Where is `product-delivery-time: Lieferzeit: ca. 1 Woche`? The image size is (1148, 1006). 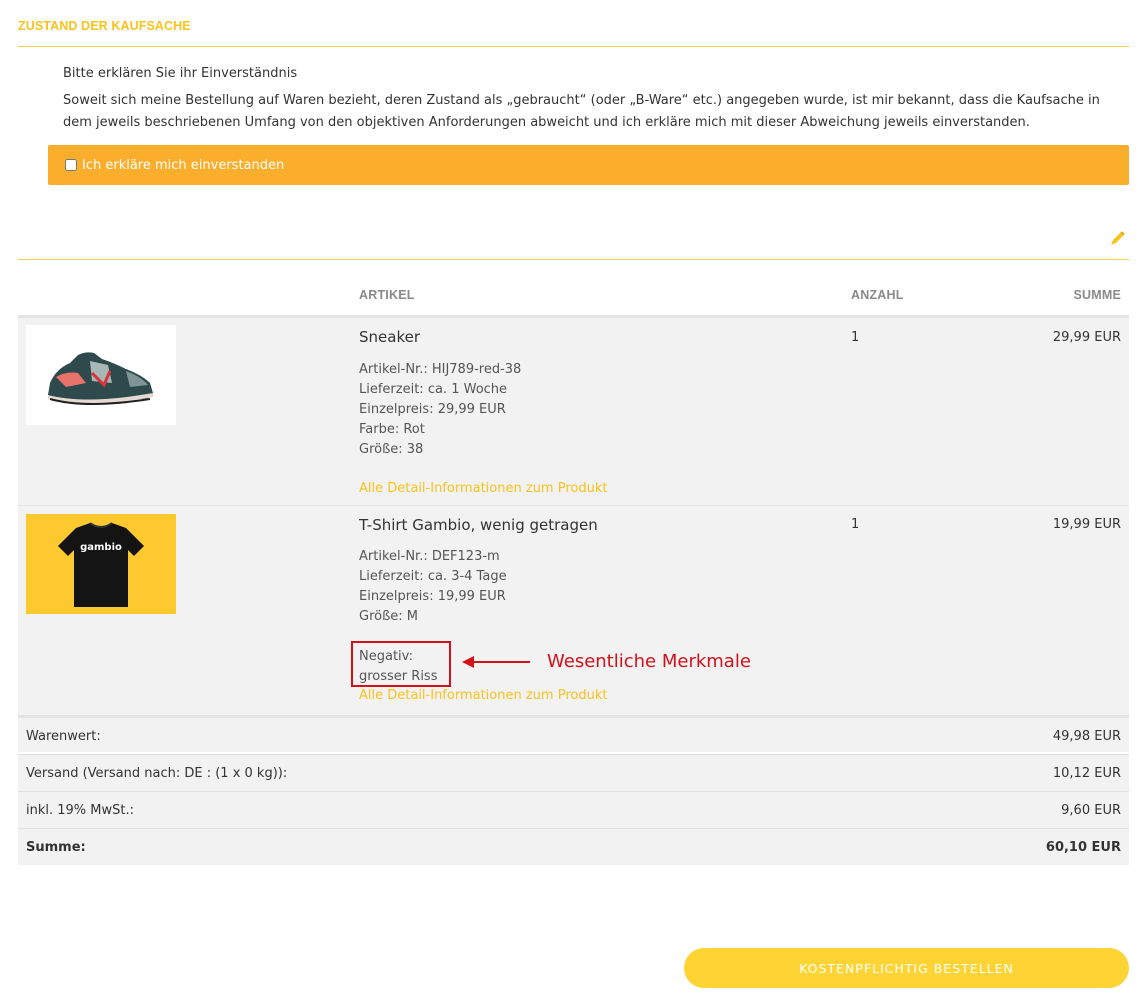
product-delivery-time: Lieferzeit: ca. 1 Woche is located at coordinates (433, 389).